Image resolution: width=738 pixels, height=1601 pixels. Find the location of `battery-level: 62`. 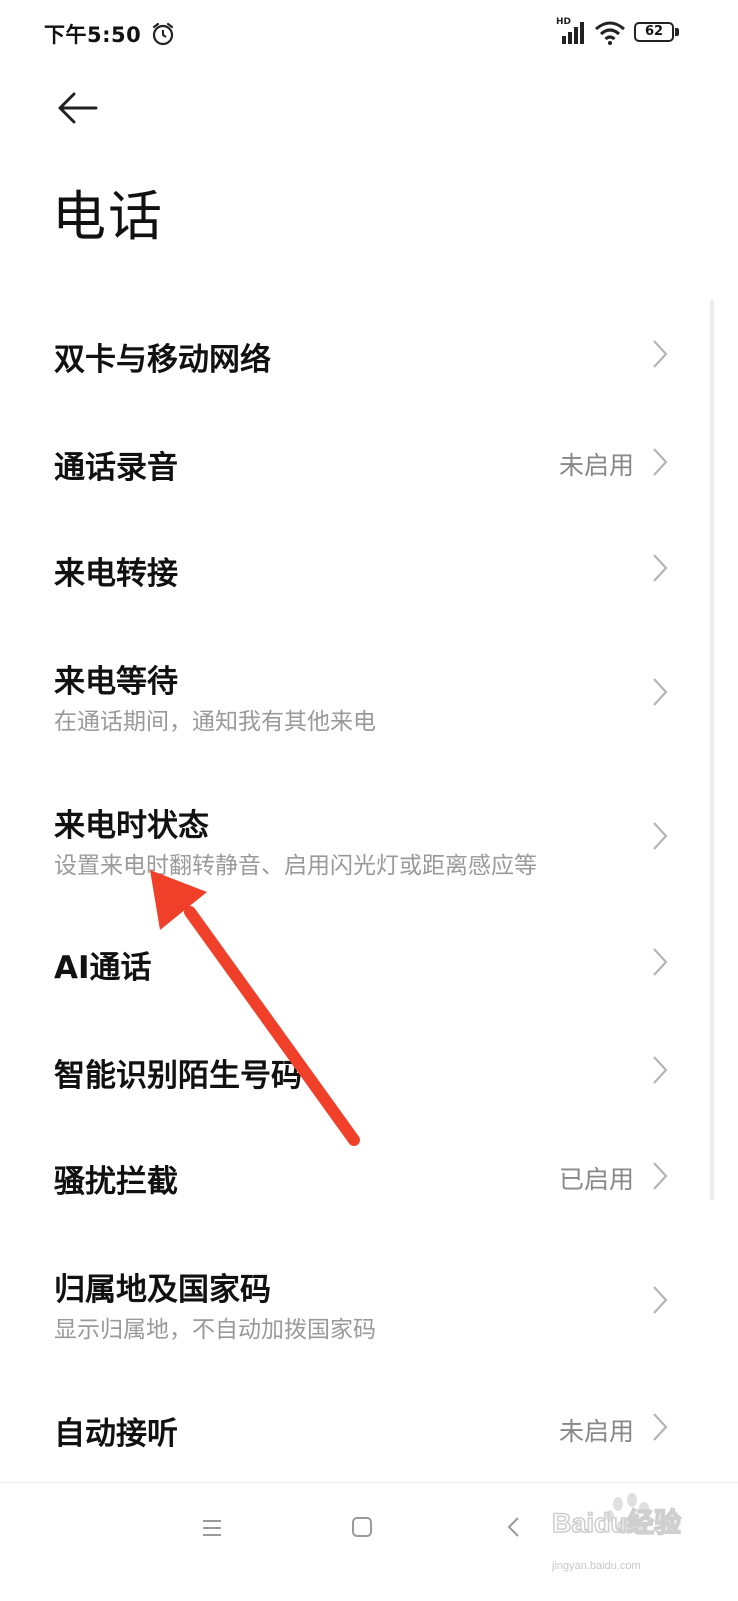

battery-level: 62 is located at coordinates (654, 31).